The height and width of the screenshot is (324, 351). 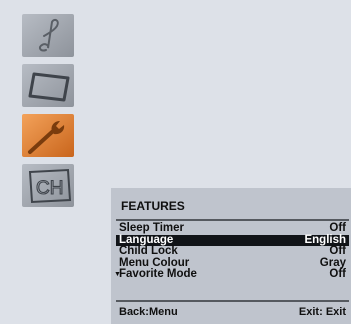 What do you see at coordinates (48, 85) in the screenshot?
I see `tv-screen-icon` at bounding box center [48, 85].